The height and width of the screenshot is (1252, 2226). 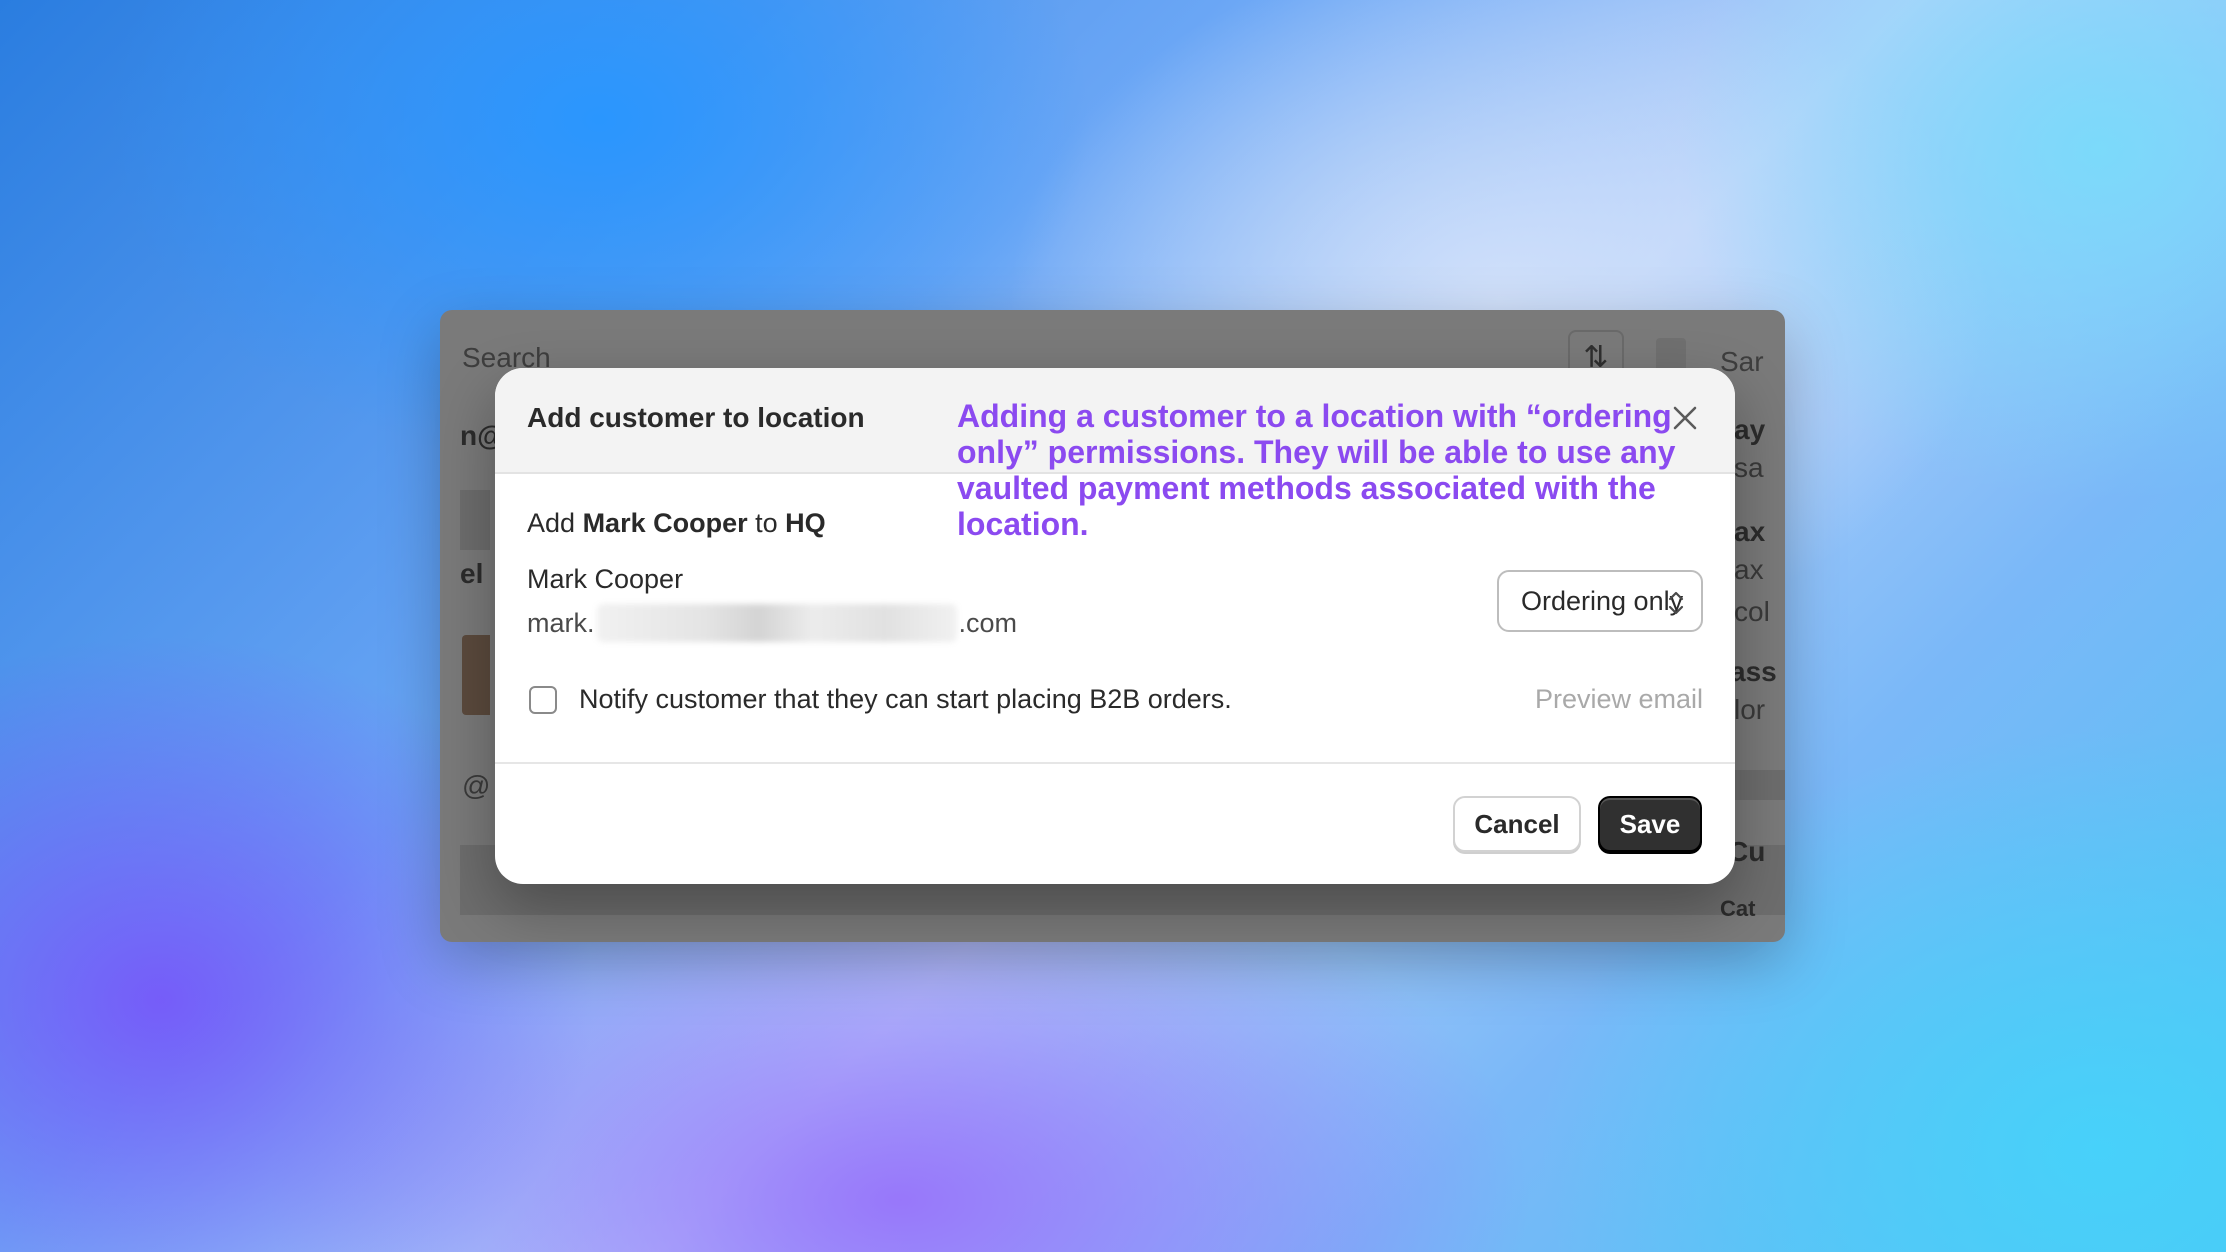 What do you see at coordinates (1738, 908) in the screenshot?
I see `background-fragment-cat: Cat` at bounding box center [1738, 908].